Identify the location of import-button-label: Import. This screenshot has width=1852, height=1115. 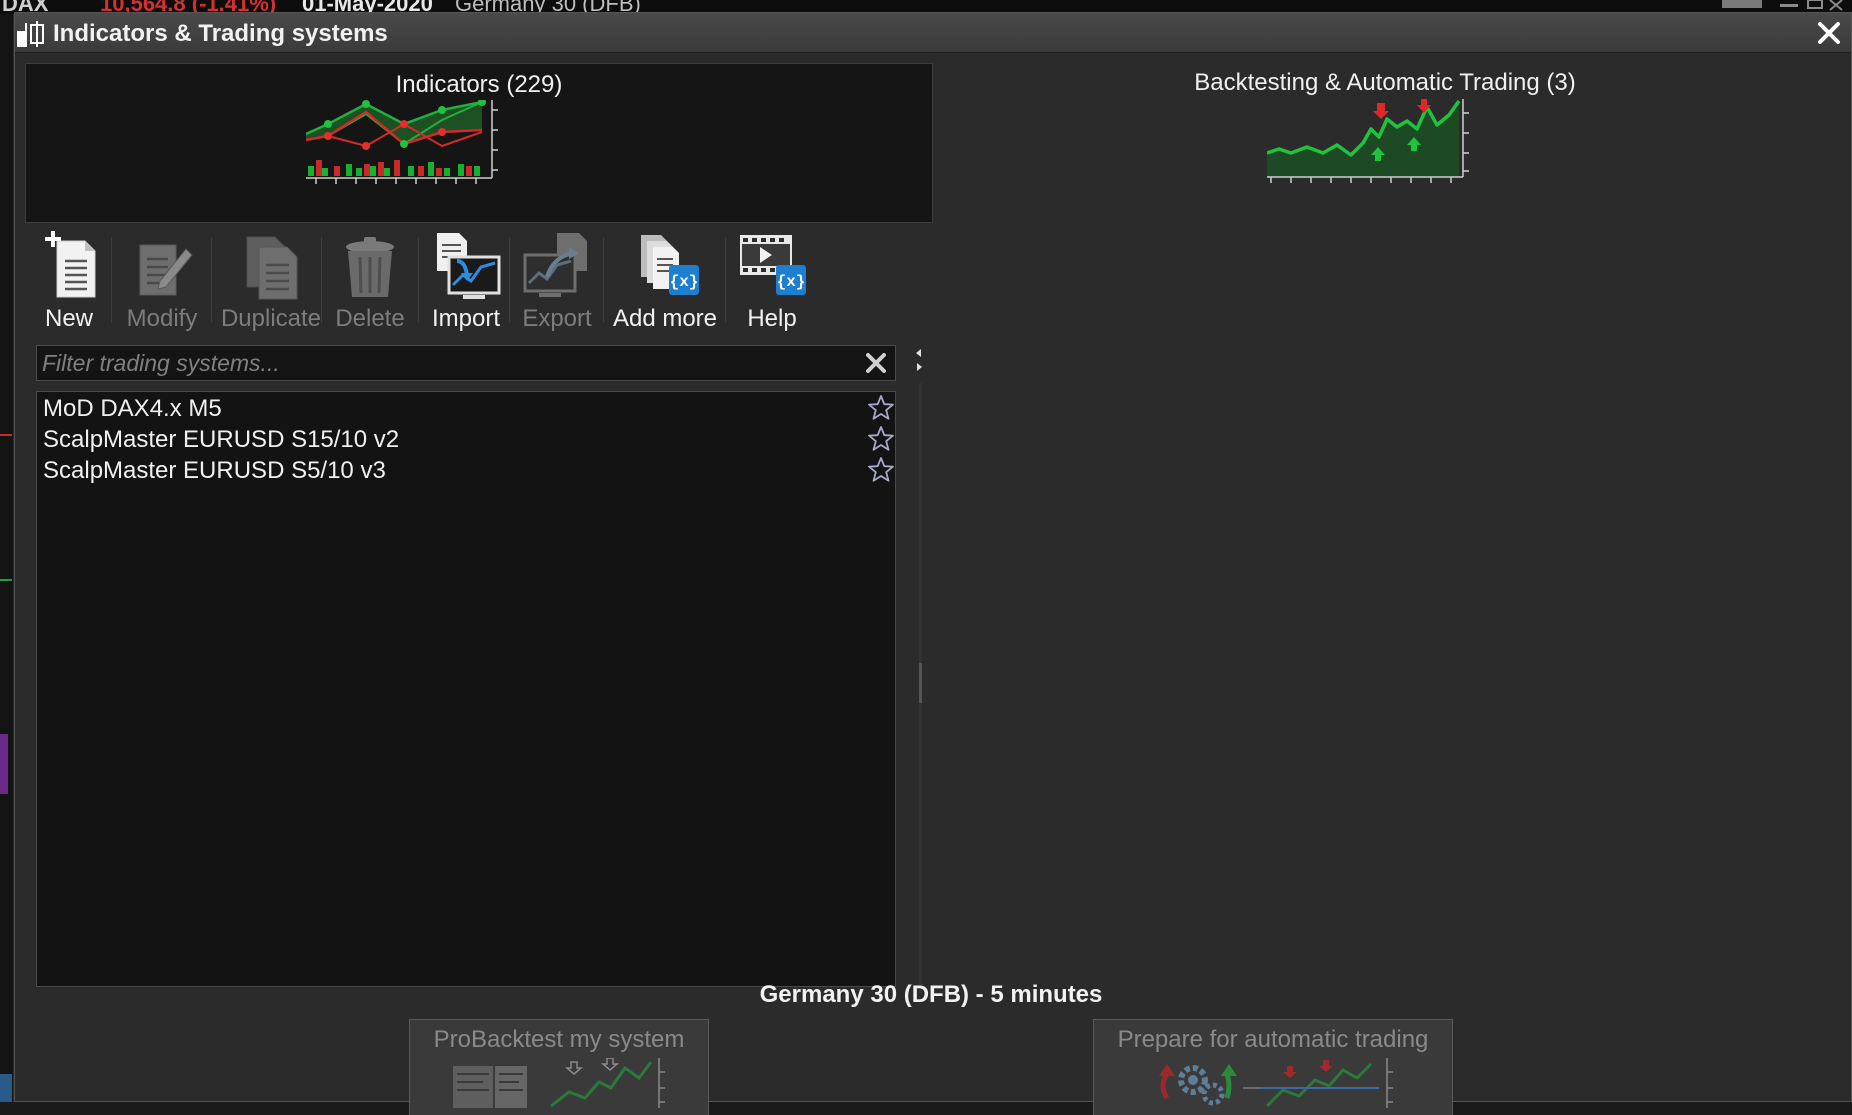
(465, 318).